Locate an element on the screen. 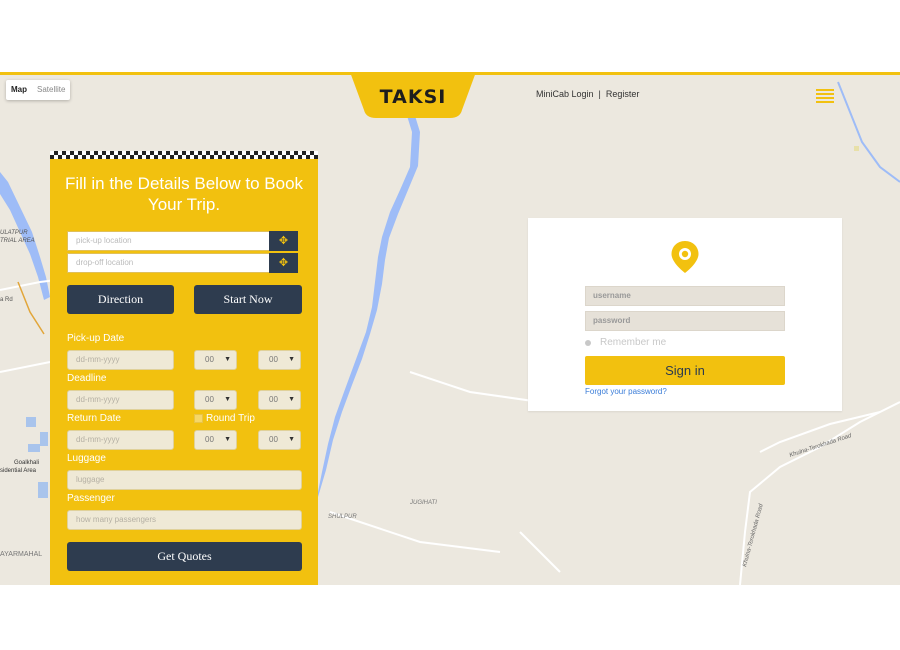 This screenshot has height=650, width=900. luggage-label: Luggage is located at coordinates (86, 458).